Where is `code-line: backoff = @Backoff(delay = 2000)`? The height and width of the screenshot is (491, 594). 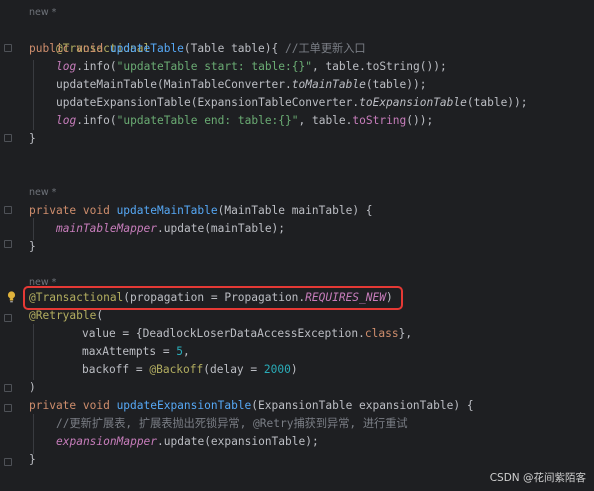
code-line: backoff = @Backoff(delay = 2000) is located at coordinates (190, 370).